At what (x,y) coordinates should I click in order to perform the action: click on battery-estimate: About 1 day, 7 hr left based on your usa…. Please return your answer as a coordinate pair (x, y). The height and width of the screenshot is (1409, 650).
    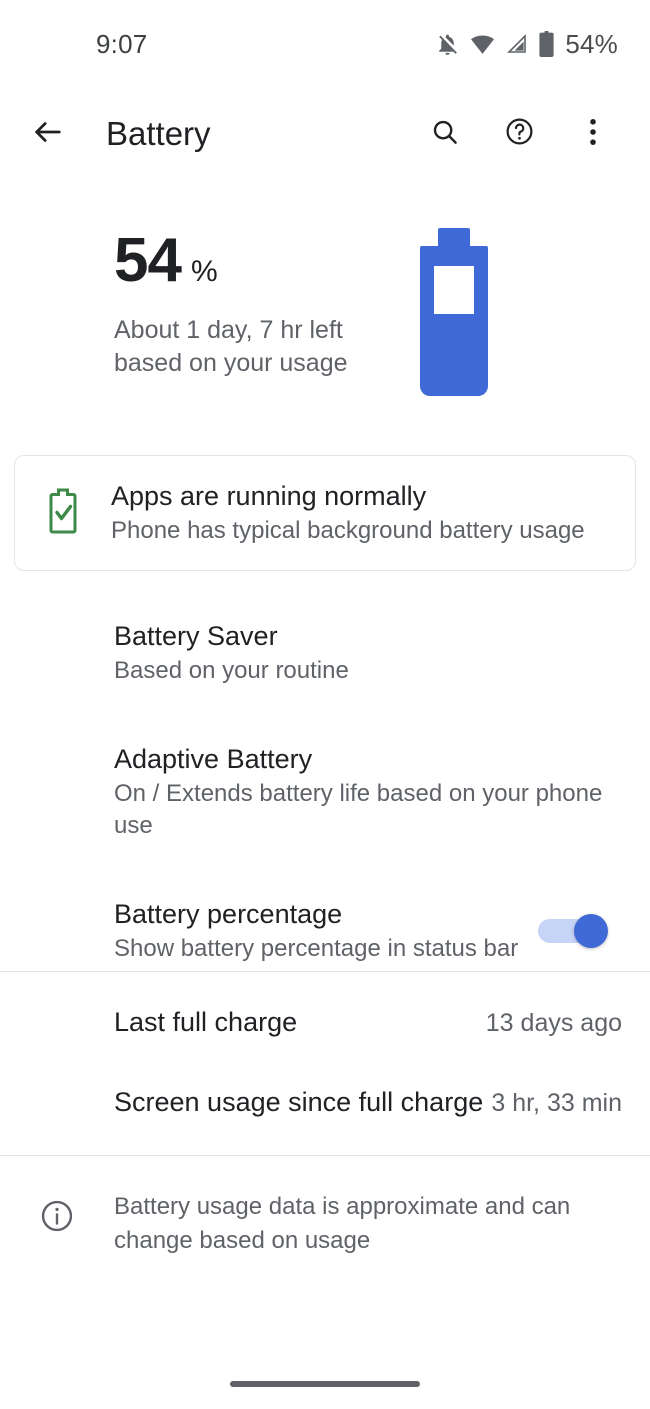
    Looking at the image, I should click on (231, 347).